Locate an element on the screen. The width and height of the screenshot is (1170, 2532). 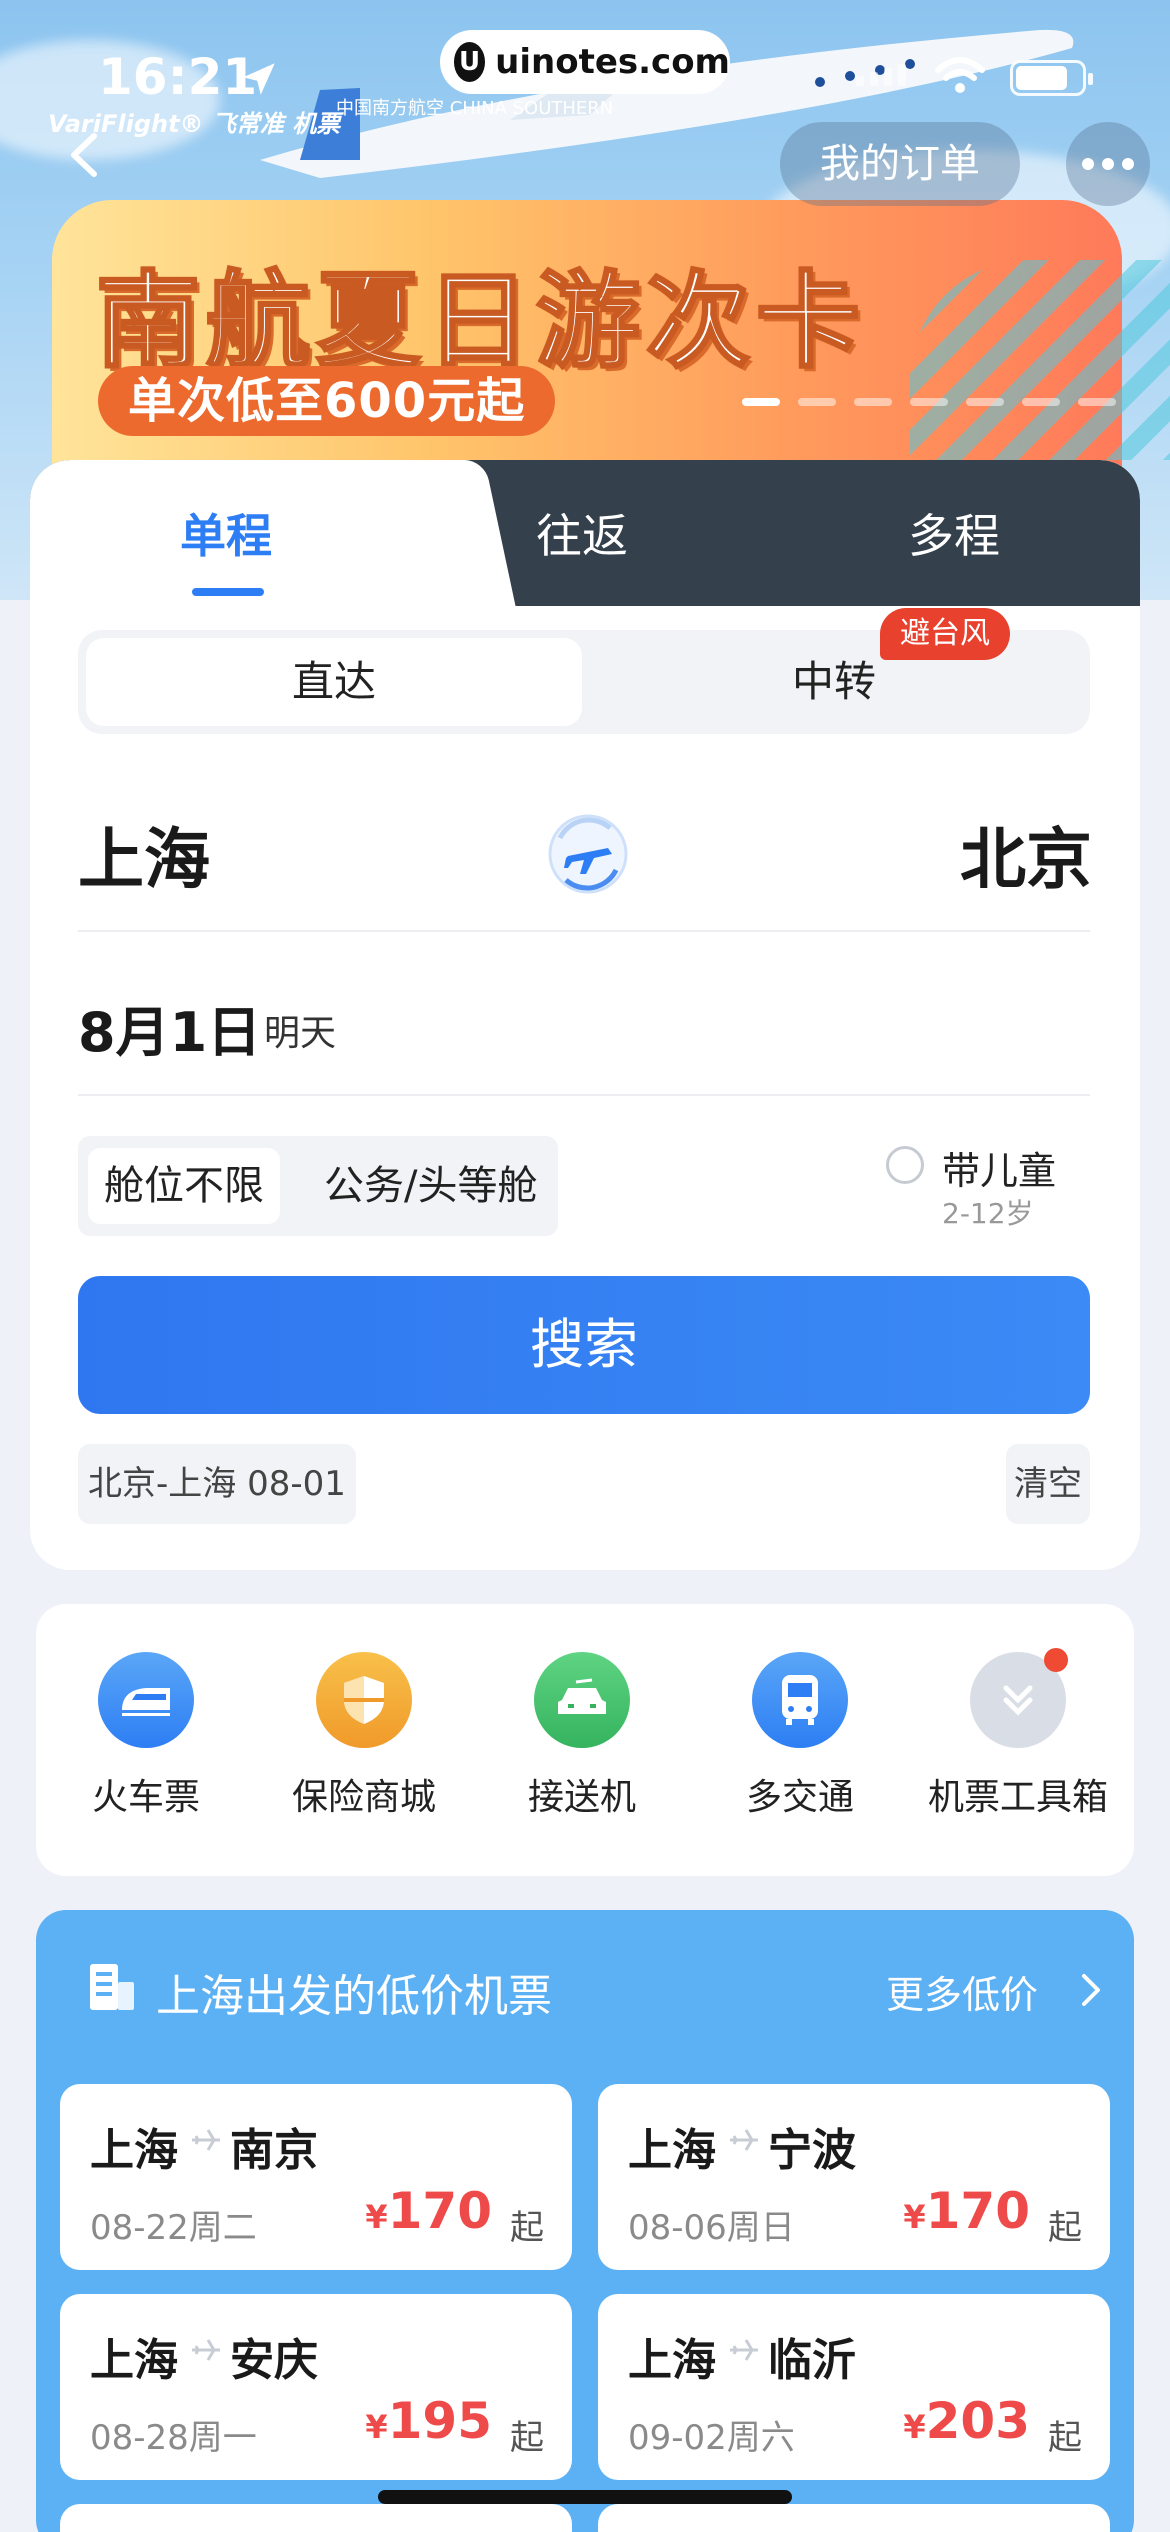
clear-history-button: 清空 is located at coordinates (1048, 1484).